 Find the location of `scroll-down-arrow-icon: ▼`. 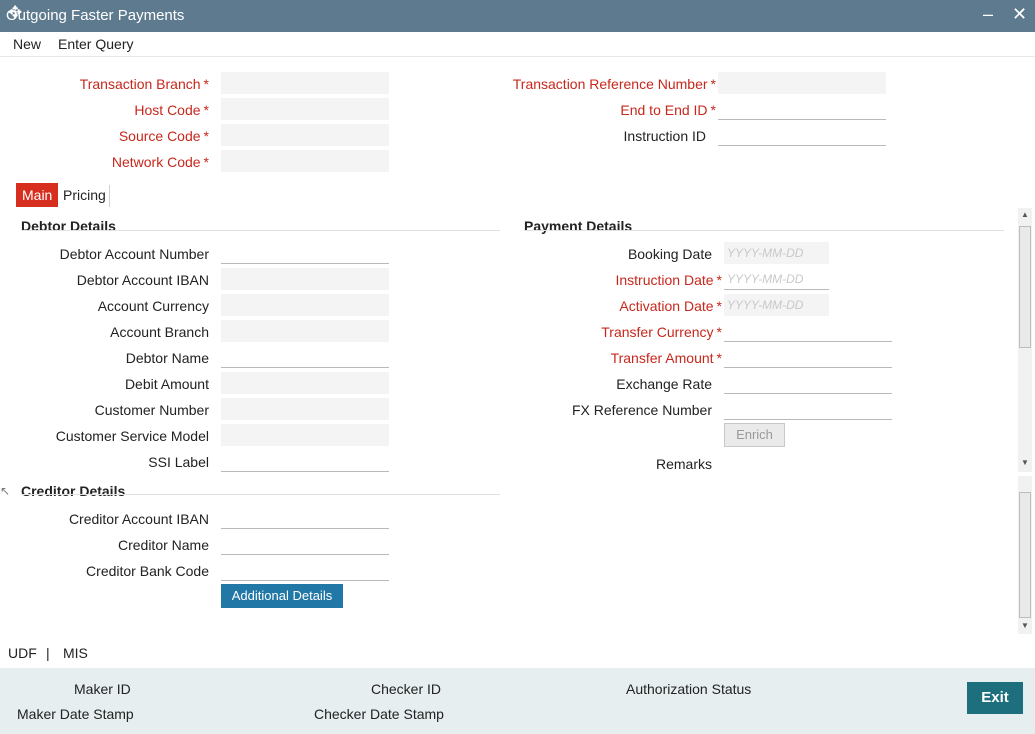

scroll-down-arrow-icon: ▼ is located at coordinates (1025, 462).